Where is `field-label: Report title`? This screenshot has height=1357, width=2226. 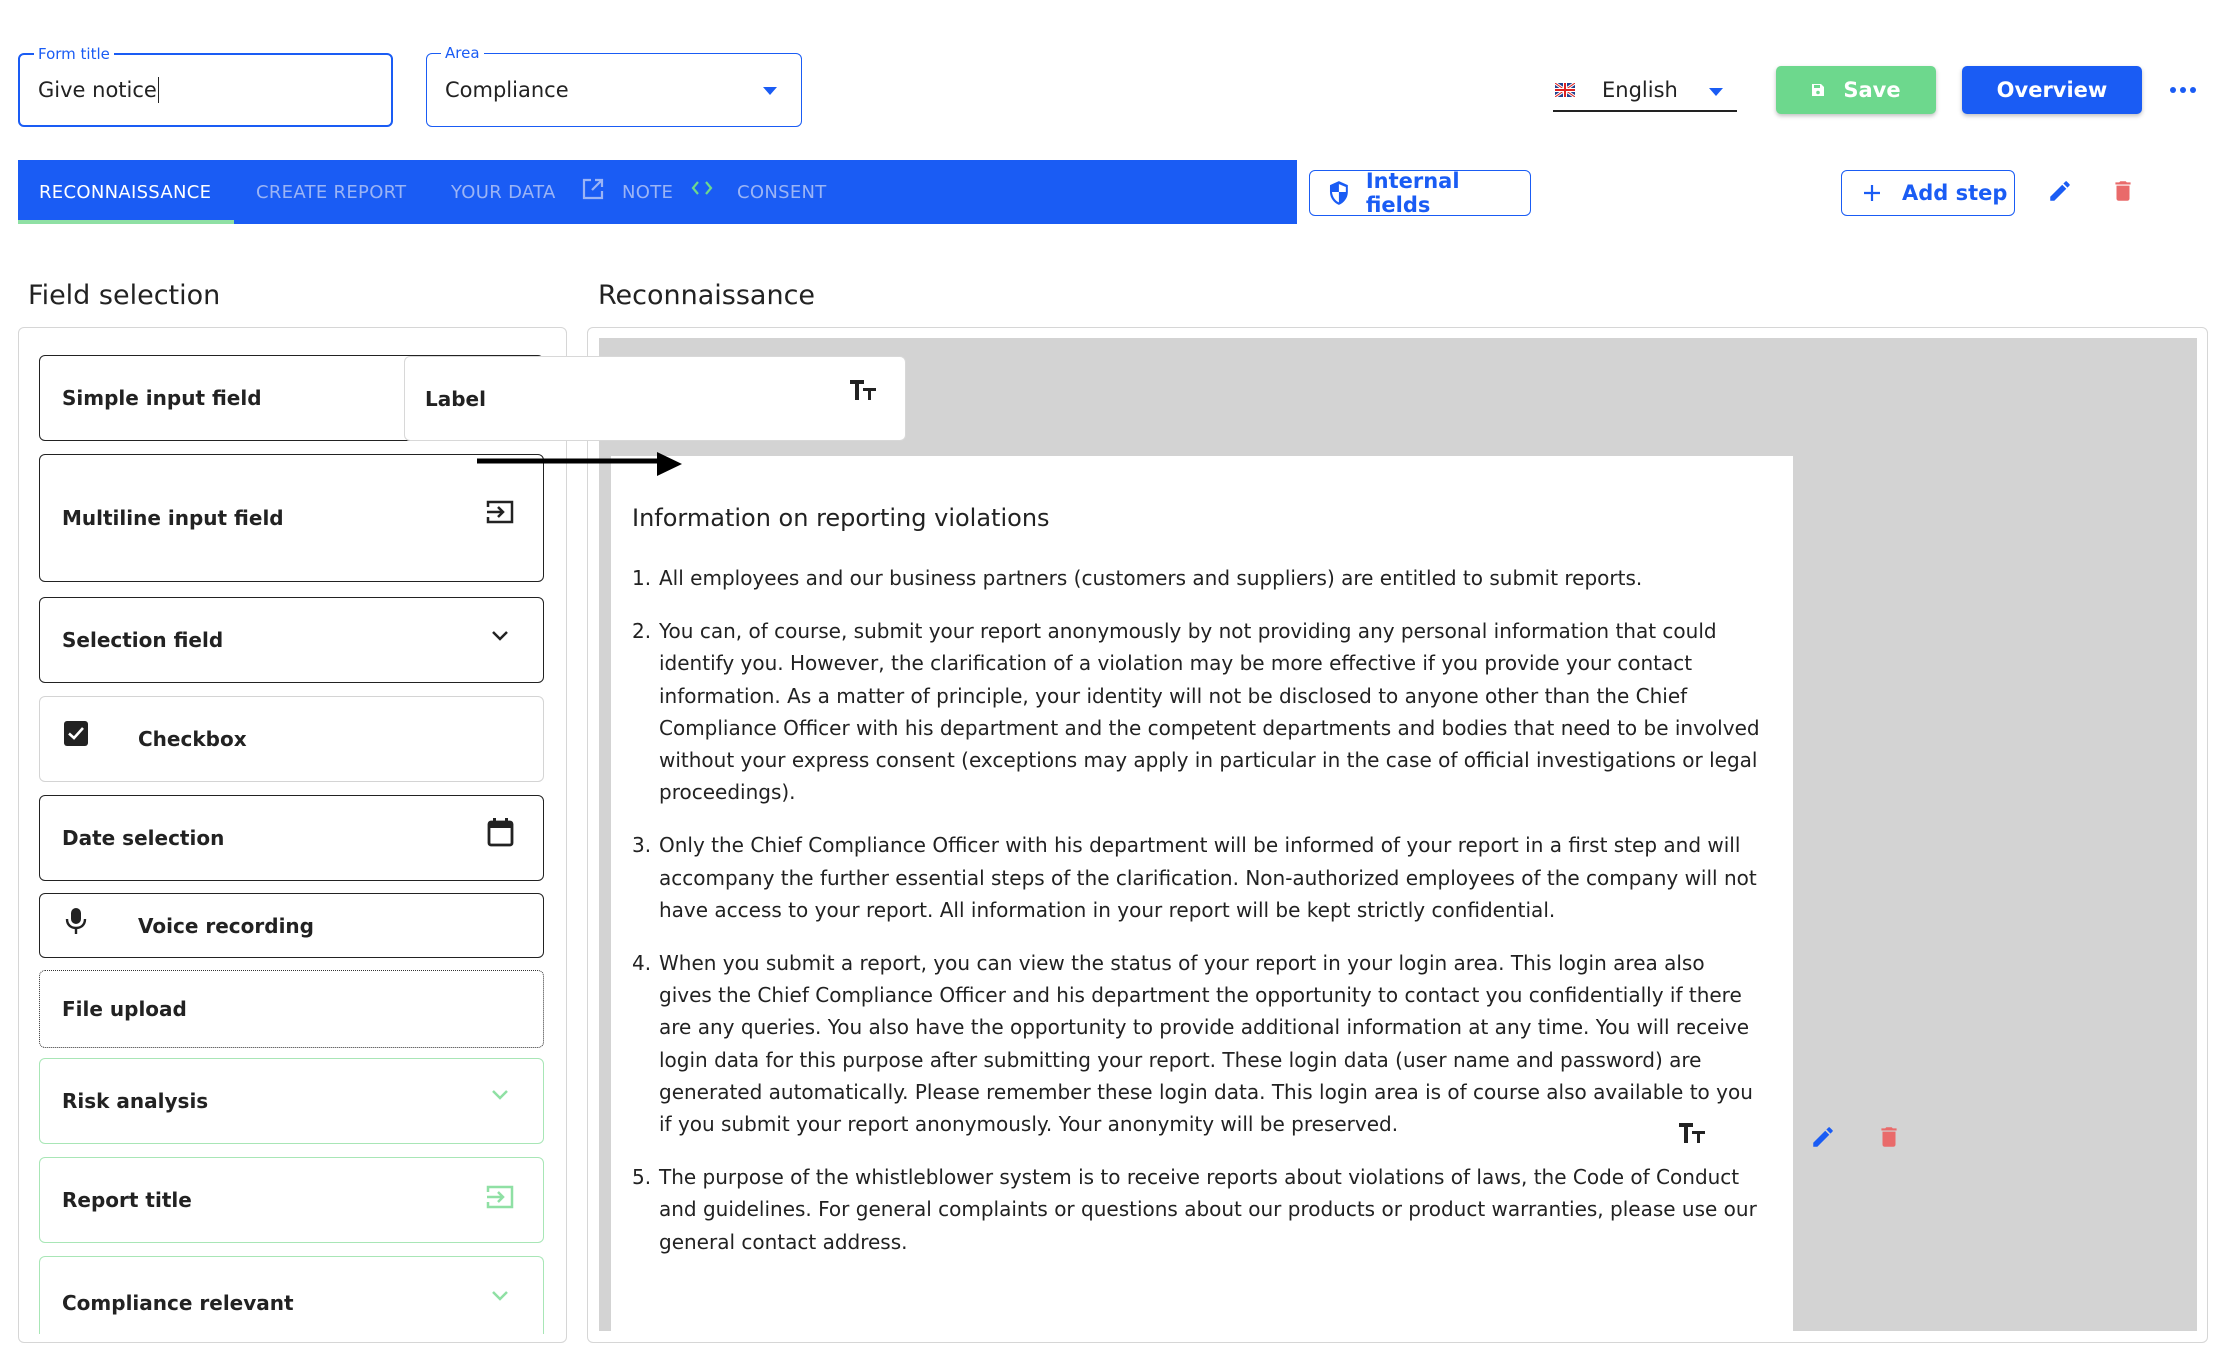 field-label: Report title is located at coordinates (127, 1200).